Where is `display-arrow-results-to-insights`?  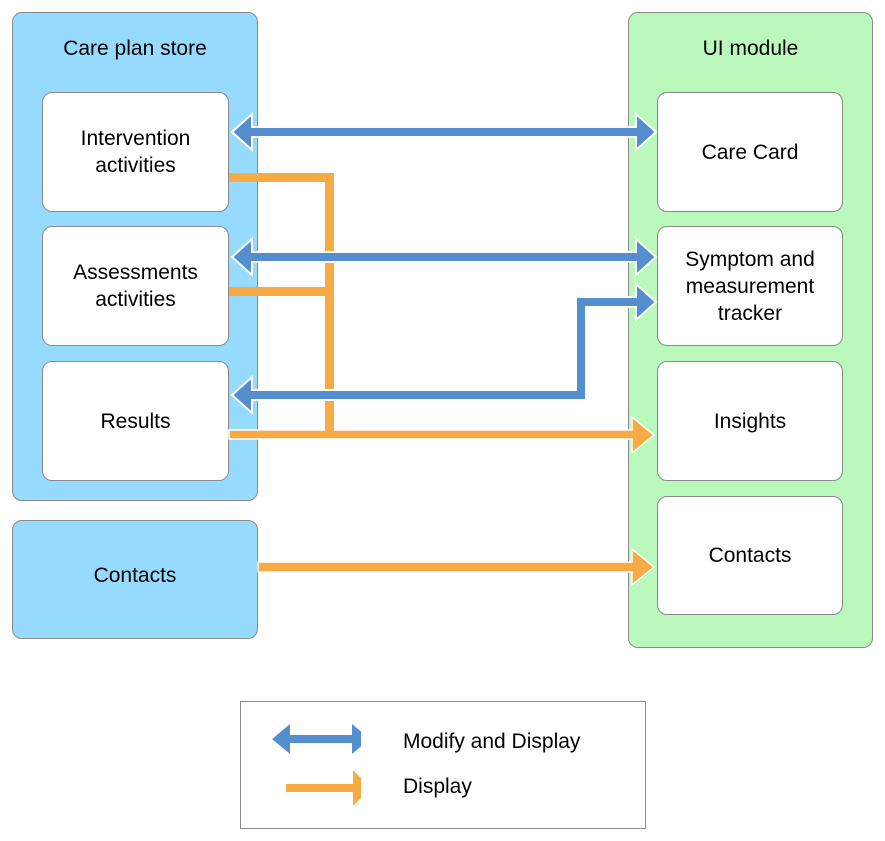 display-arrow-results-to-insights is located at coordinates (442, 435).